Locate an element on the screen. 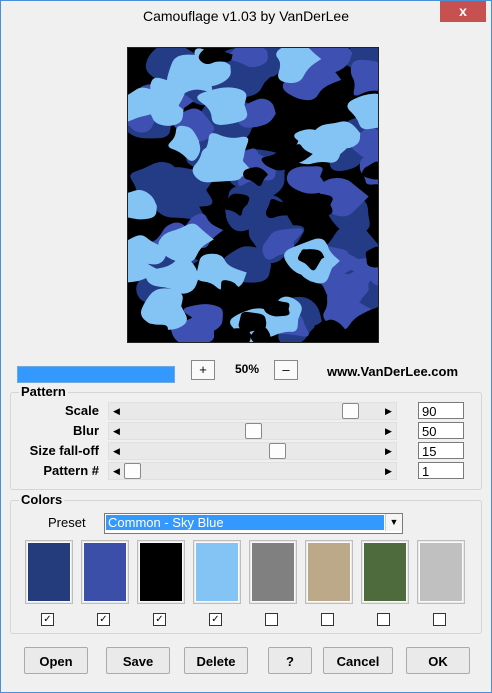 This screenshot has width=492, height=693. preset-label: Preset is located at coordinates (67, 522).